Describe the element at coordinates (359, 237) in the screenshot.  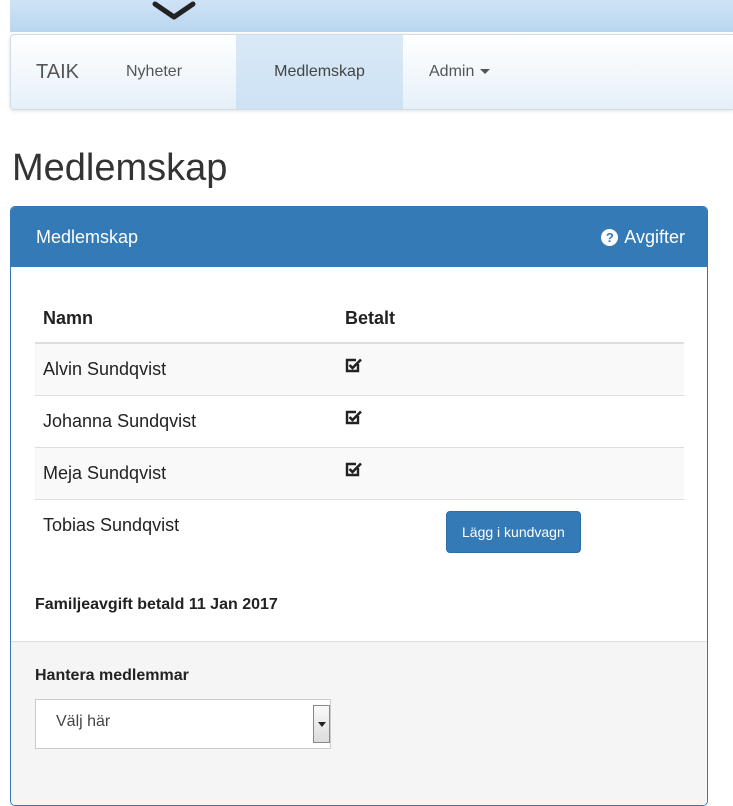
I see `panel-heading: Medlemskap ? Avgifter` at that location.